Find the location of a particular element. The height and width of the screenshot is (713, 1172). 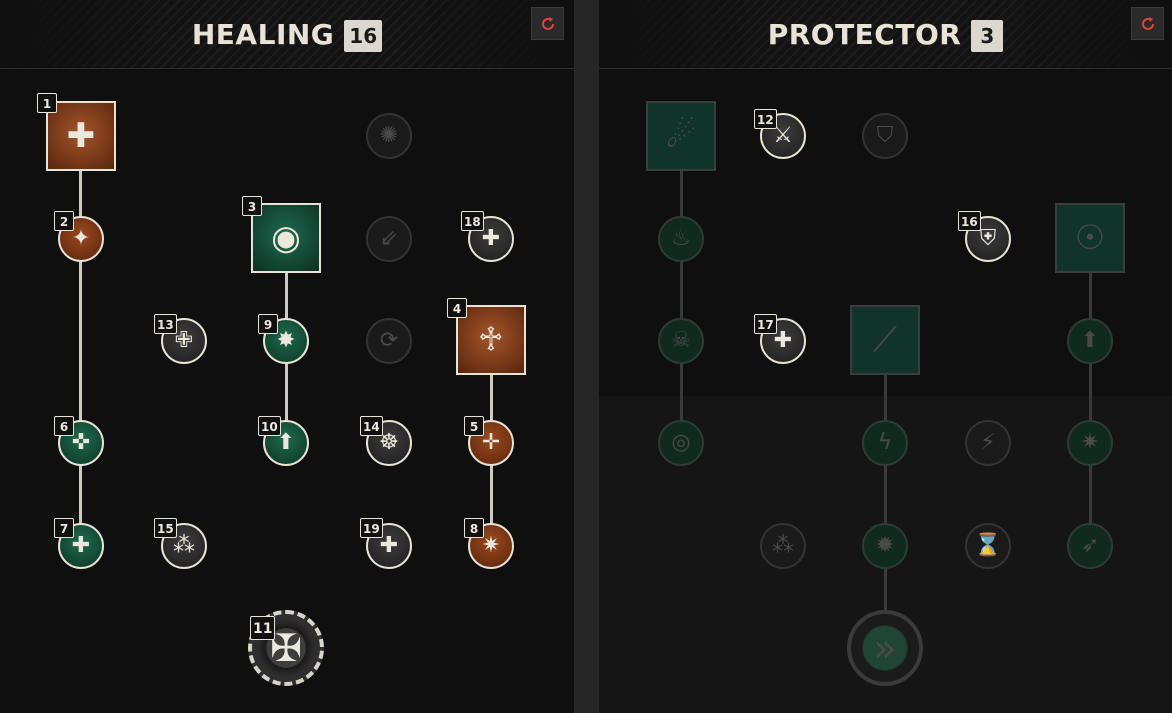

arrow-up-icon: ⬆ is located at coordinates (1090, 340).